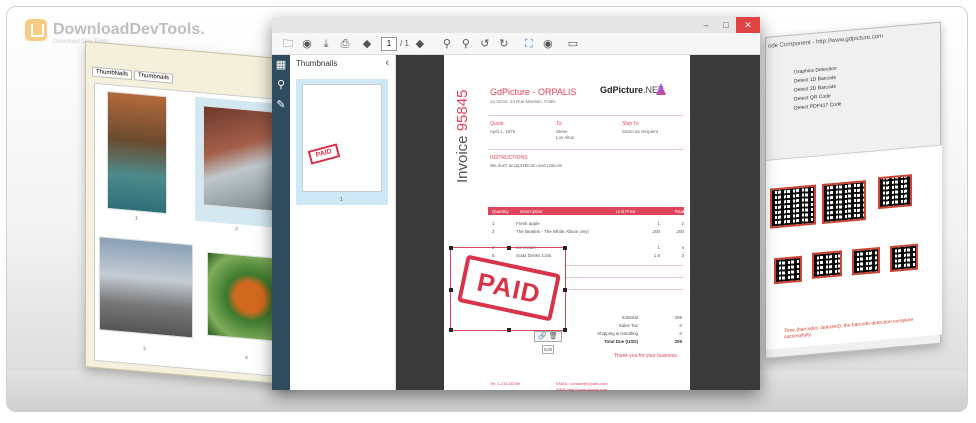 This screenshot has height=423, width=976. Describe the element at coordinates (680, 325) in the screenshot. I see `tax-value: 0` at that location.